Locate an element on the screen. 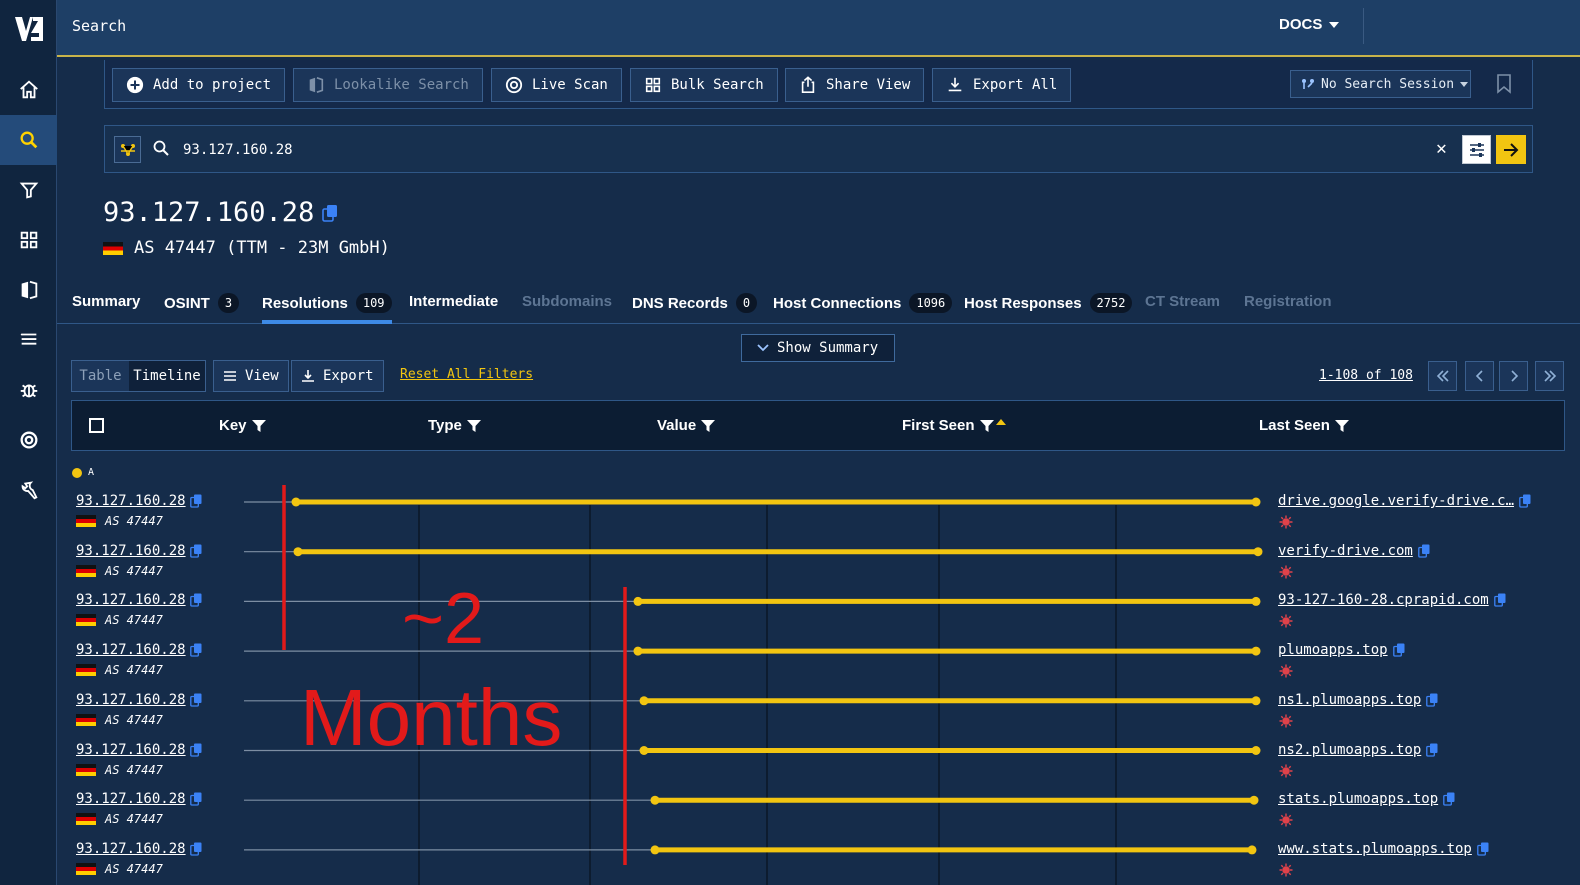  bookmark-icon is located at coordinates (1504, 84).